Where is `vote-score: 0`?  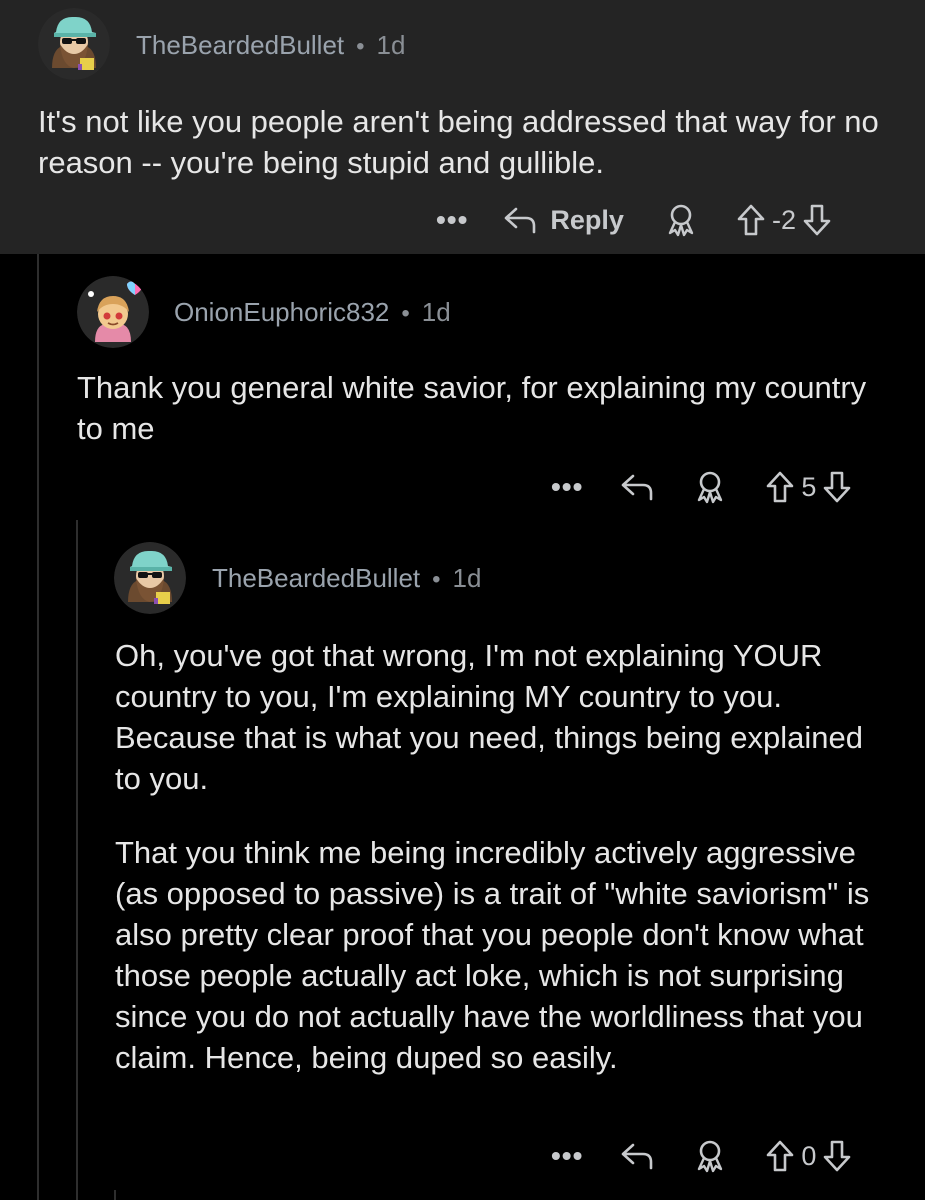
vote-score: 0 is located at coordinates (809, 1155).